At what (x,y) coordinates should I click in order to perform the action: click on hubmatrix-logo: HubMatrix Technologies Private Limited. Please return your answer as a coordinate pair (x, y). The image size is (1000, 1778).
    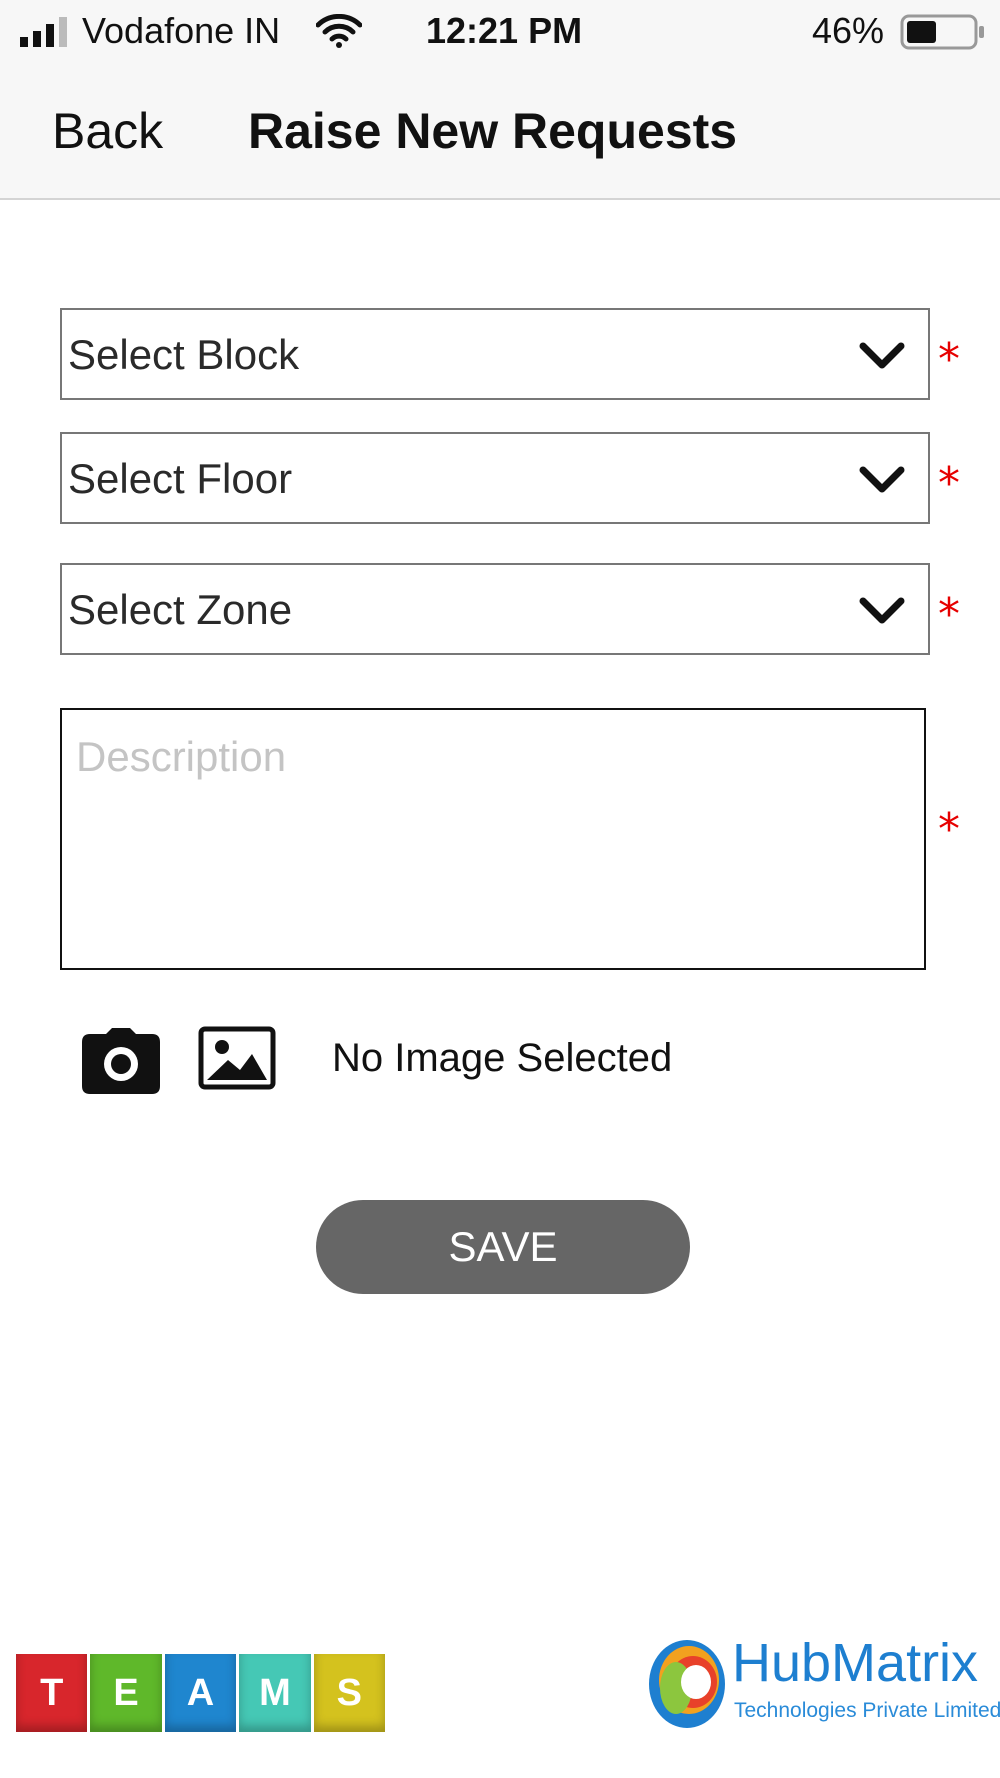
    Looking at the image, I should click on (823, 1682).